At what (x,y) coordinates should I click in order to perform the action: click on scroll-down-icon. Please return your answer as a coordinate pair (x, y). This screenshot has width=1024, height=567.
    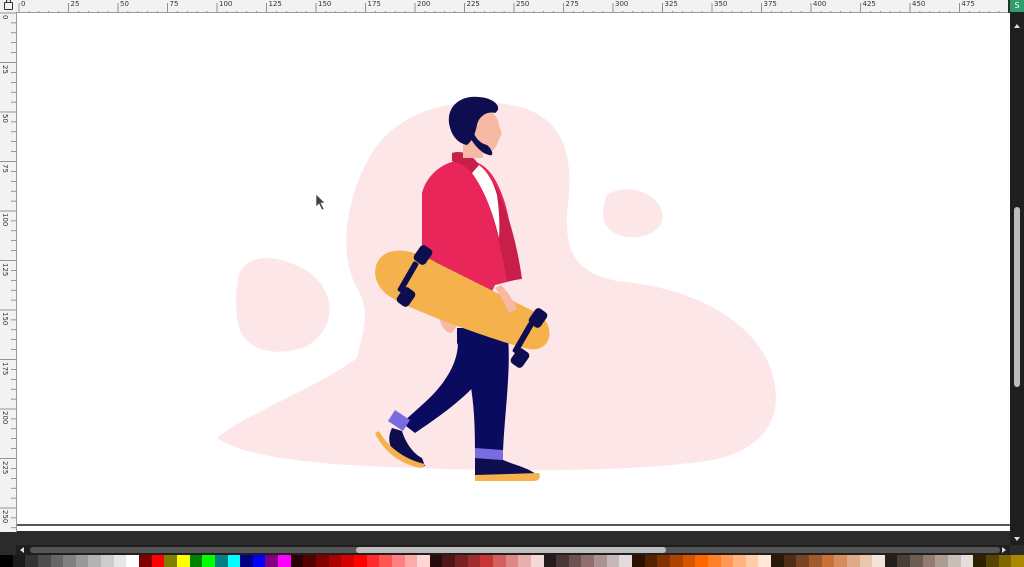
    Looking at the image, I should click on (1017, 539).